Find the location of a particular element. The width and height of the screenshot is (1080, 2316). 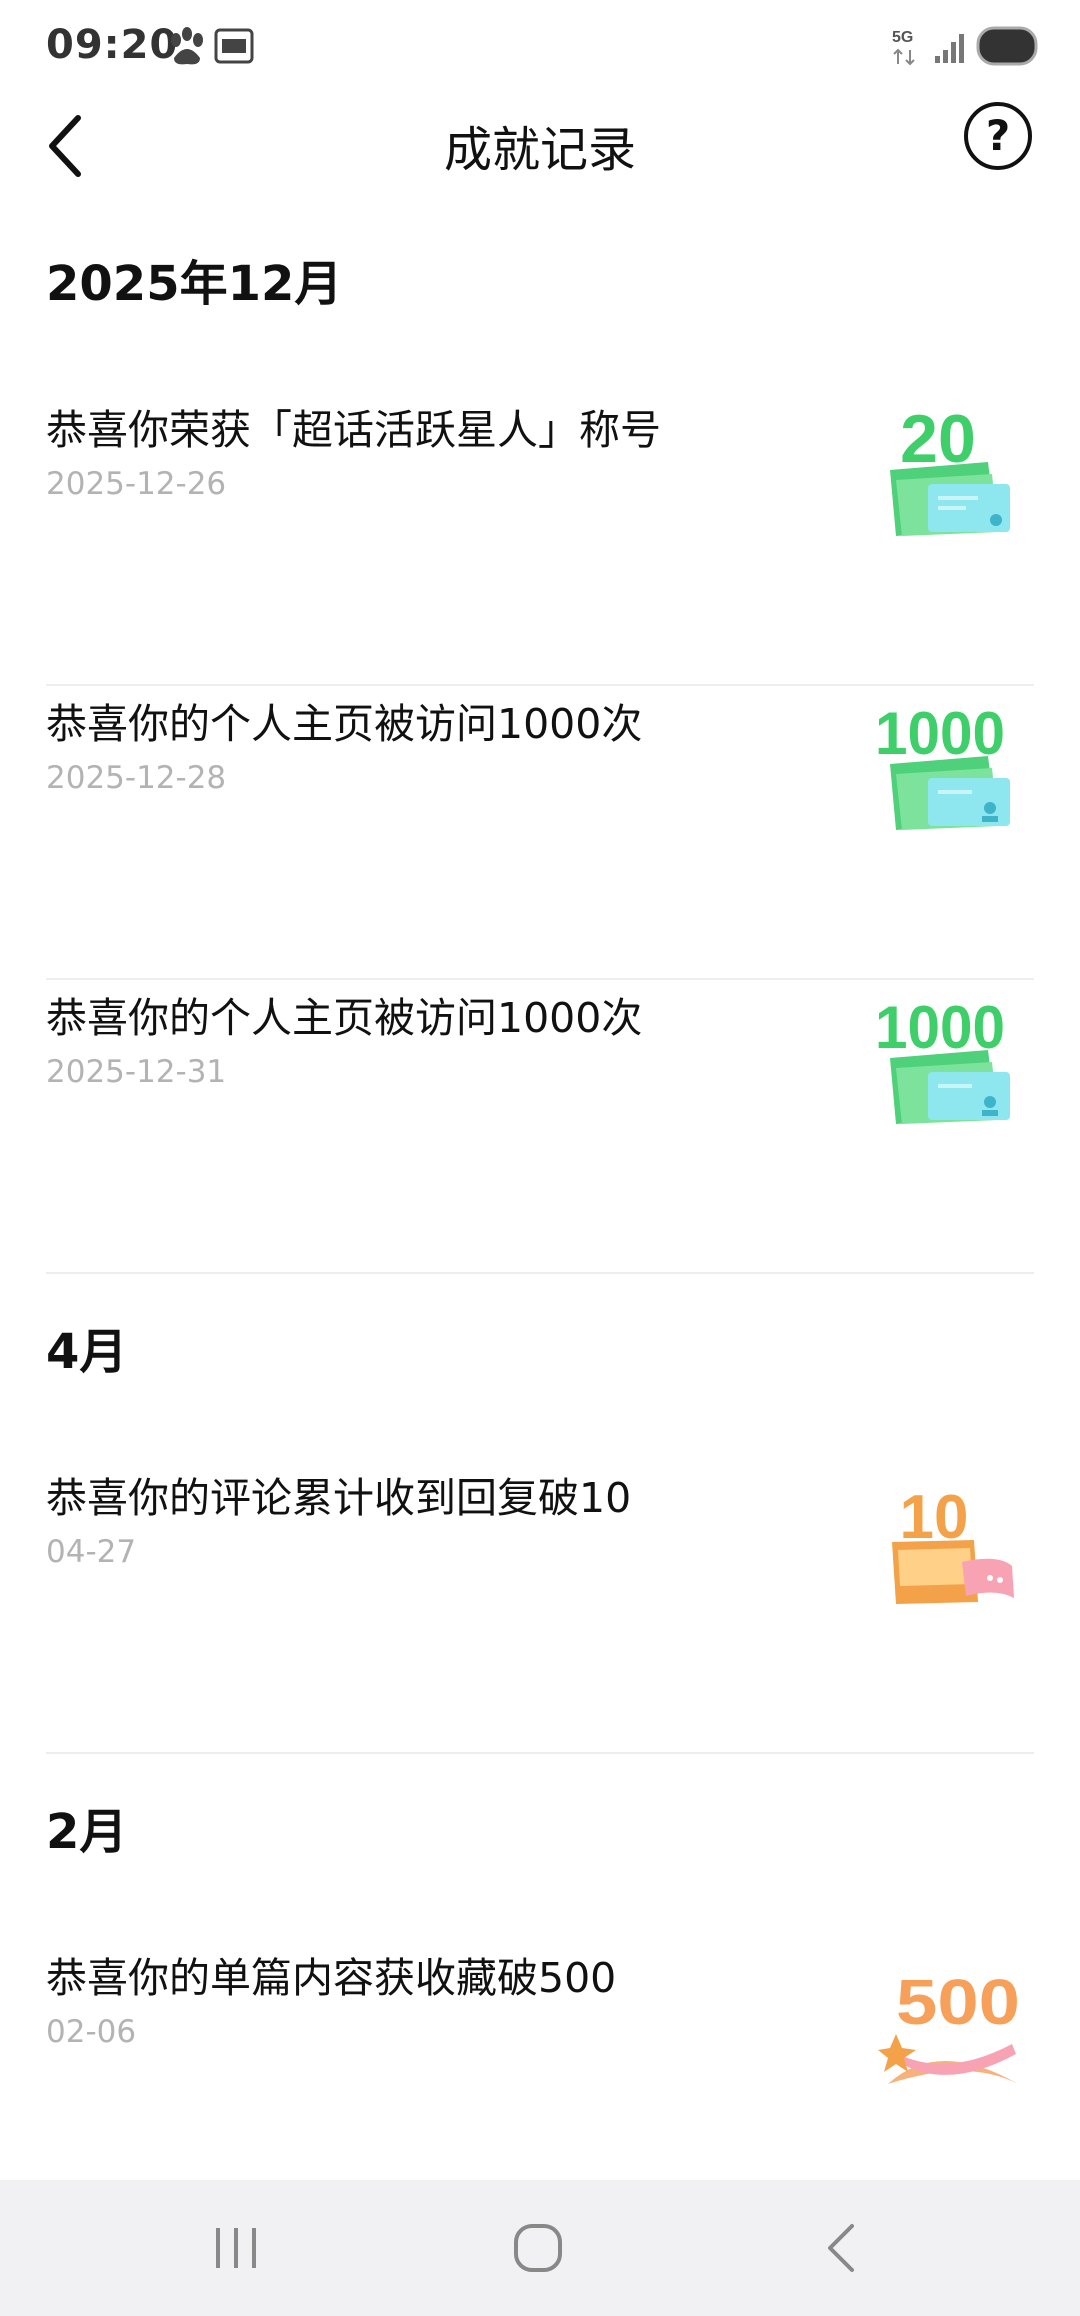

recent-apps-icon is located at coordinates (236, 2248).